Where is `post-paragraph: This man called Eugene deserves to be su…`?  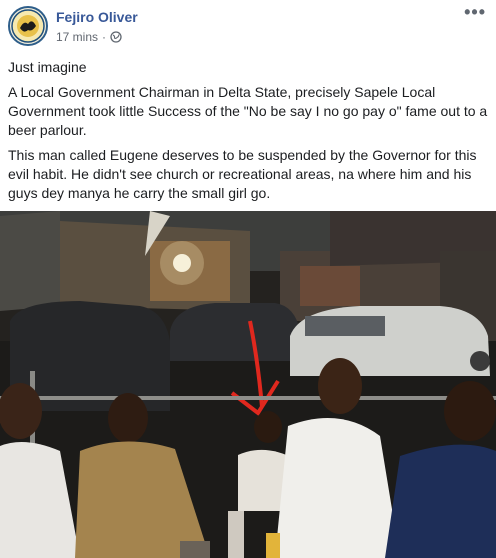
post-paragraph: This man called Eugene deserves to be su… is located at coordinates (242, 174).